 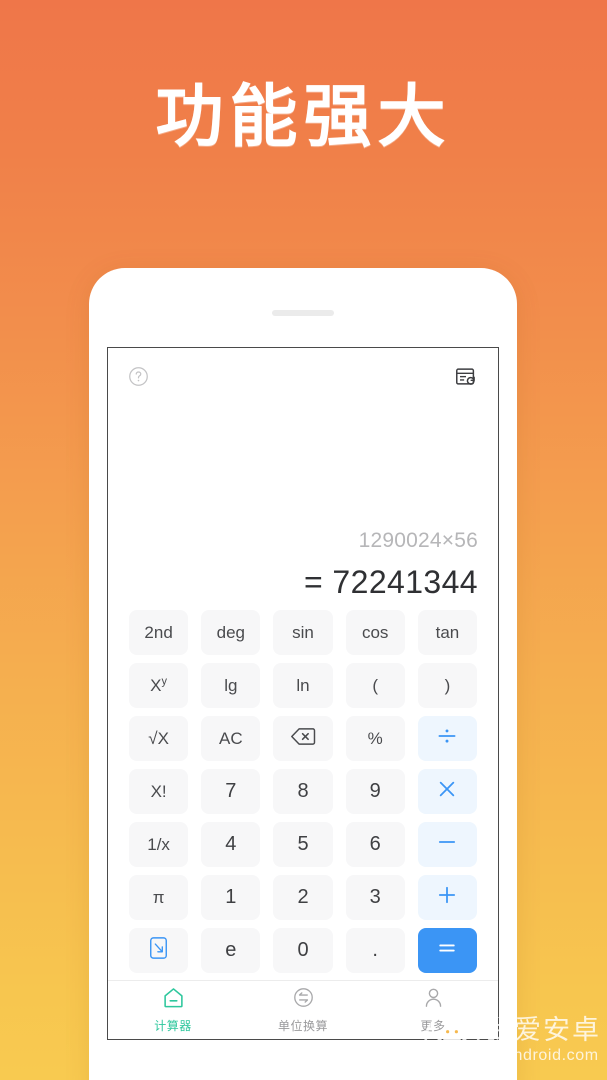 I want to click on key-label: Xy, so click(x=159, y=684).